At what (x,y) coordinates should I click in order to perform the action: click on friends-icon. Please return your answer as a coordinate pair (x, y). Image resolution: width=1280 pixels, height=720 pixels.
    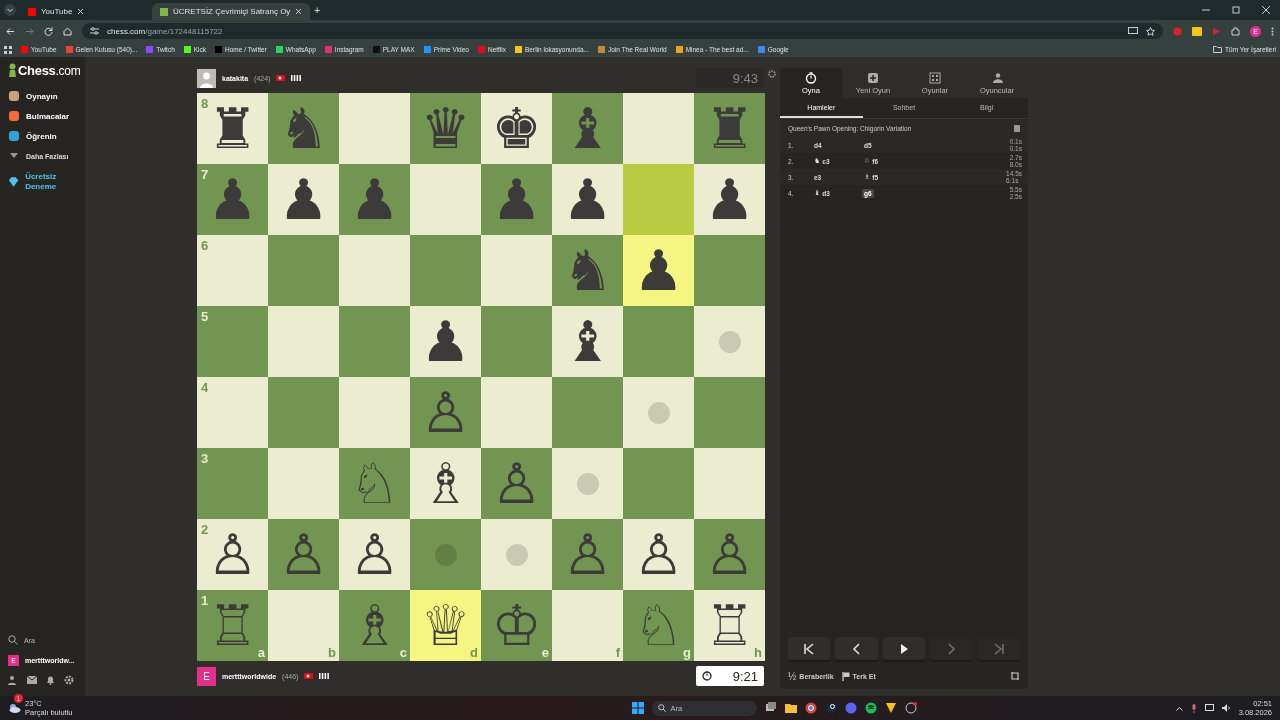
    Looking at the image, I should click on (13, 680).